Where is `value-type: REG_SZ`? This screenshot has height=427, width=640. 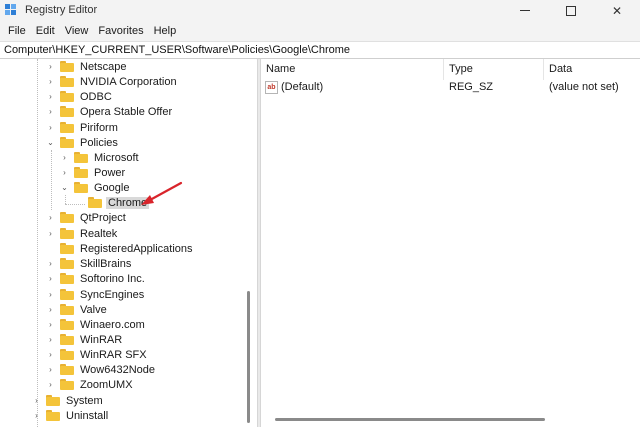
value-type: REG_SZ is located at coordinates (471, 87).